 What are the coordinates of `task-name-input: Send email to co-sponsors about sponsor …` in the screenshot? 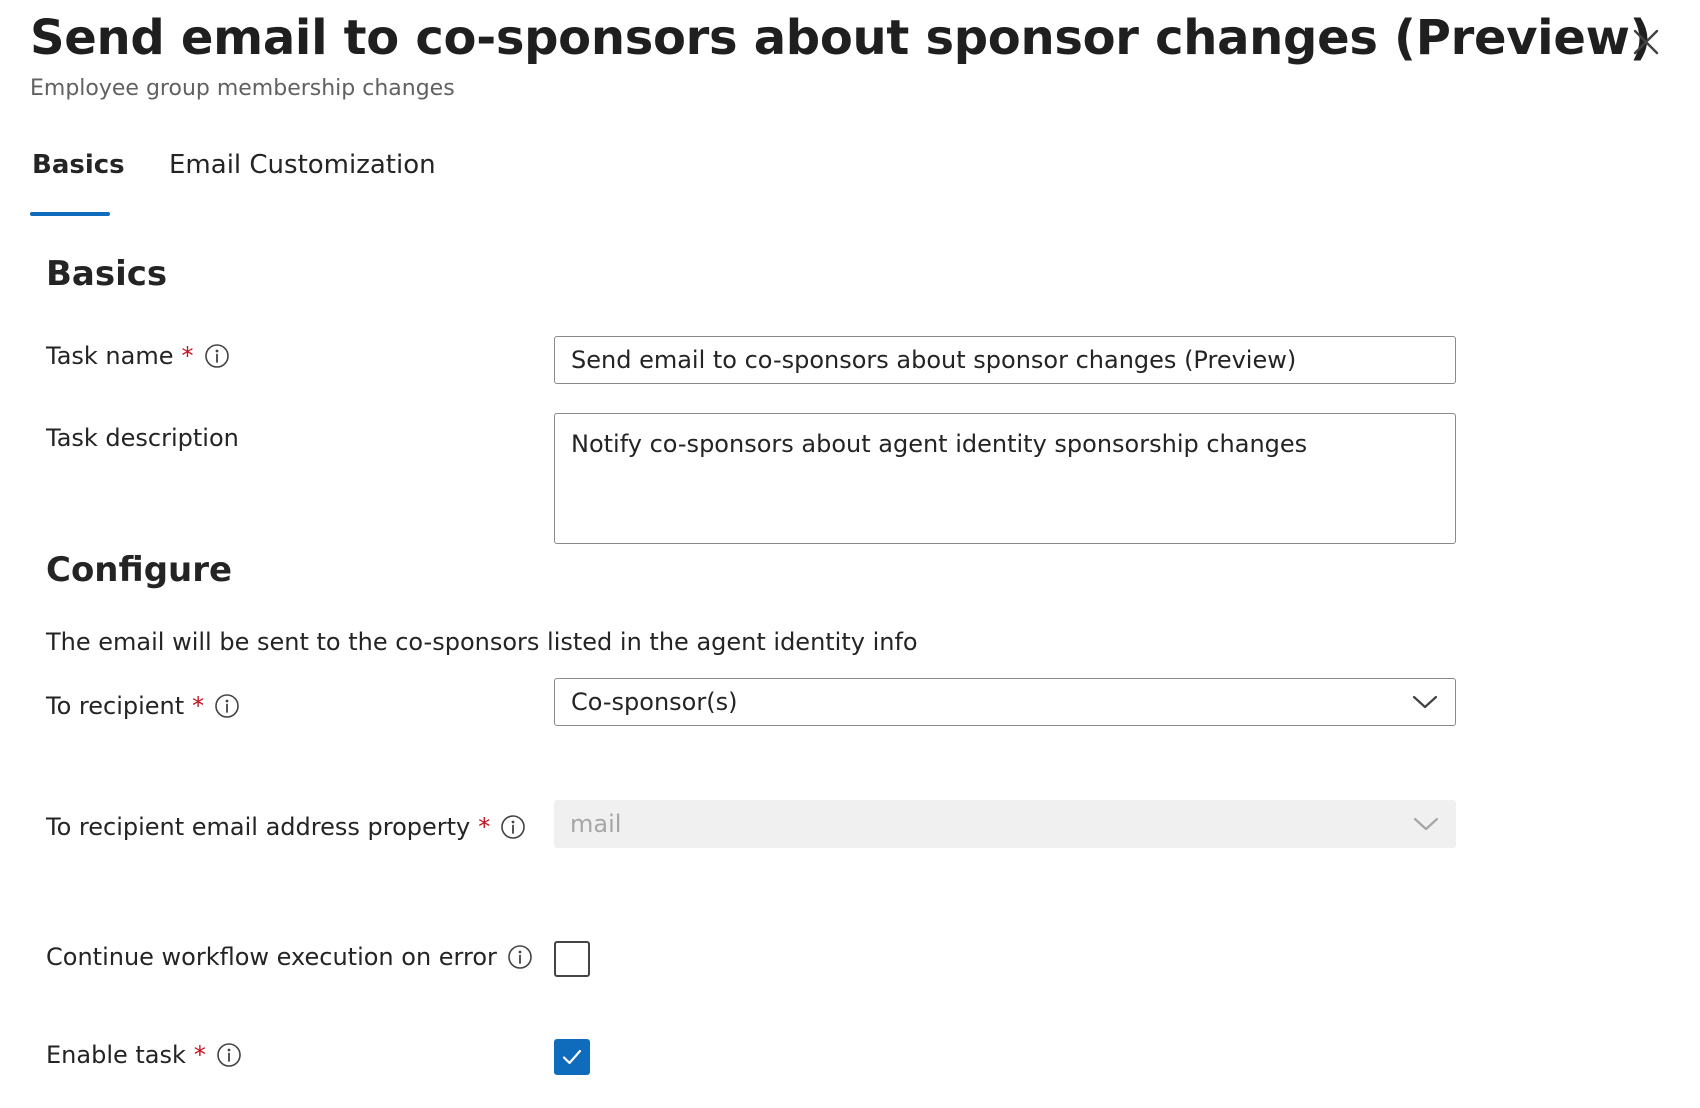 It's located at (1005, 360).